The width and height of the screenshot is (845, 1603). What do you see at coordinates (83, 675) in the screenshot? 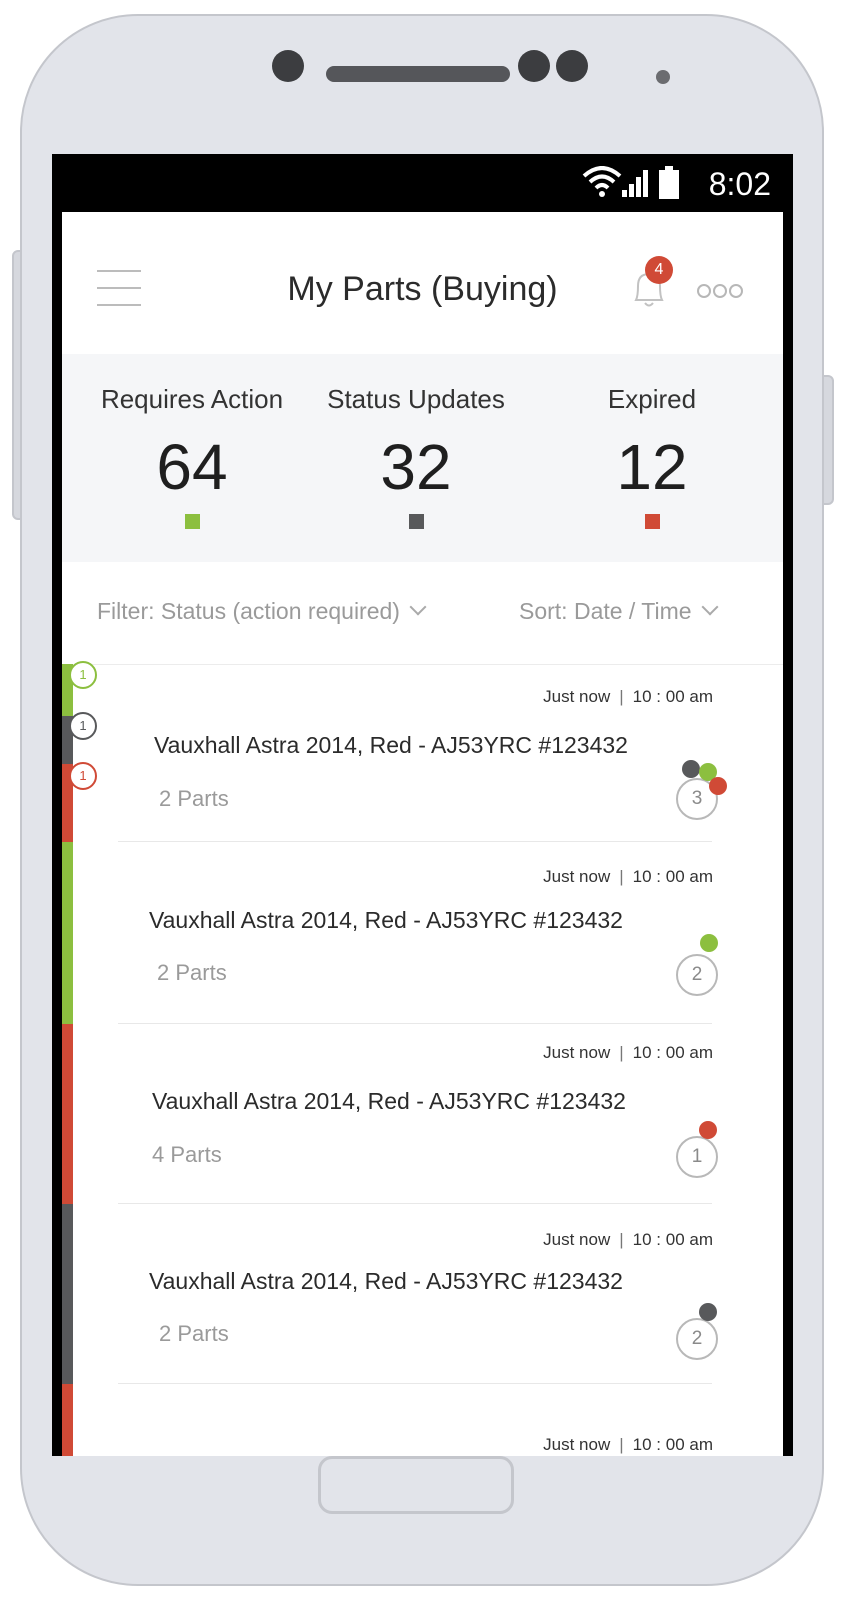
I see `green-marker: 1` at bounding box center [83, 675].